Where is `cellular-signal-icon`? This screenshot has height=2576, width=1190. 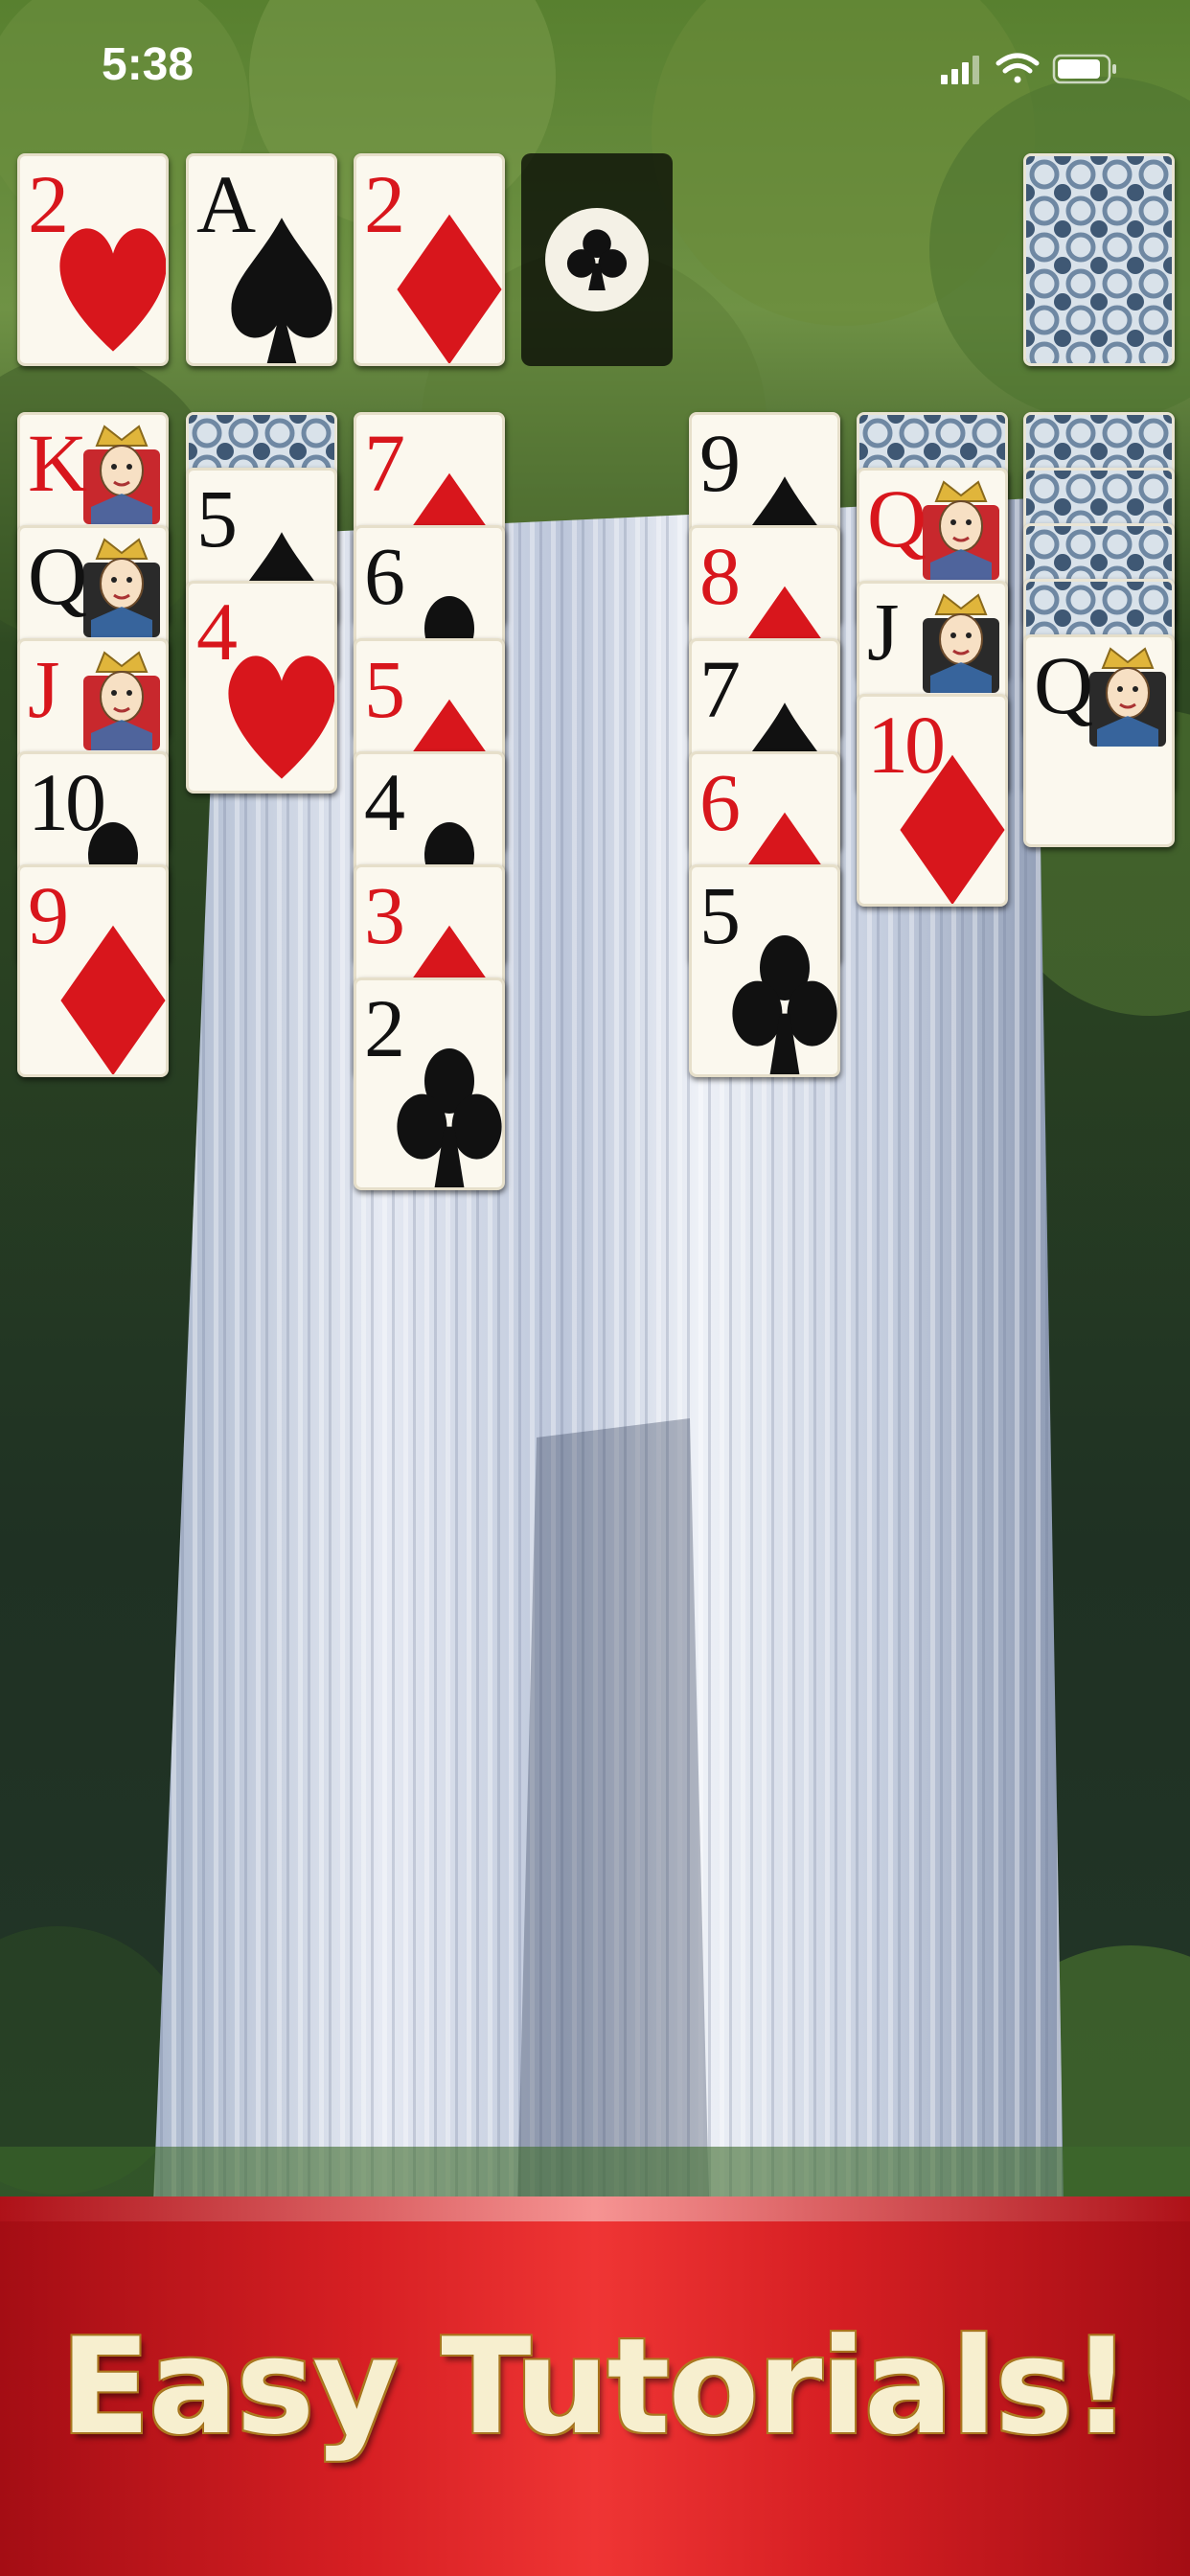 cellular-signal-icon is located at coordinates (960, 70).